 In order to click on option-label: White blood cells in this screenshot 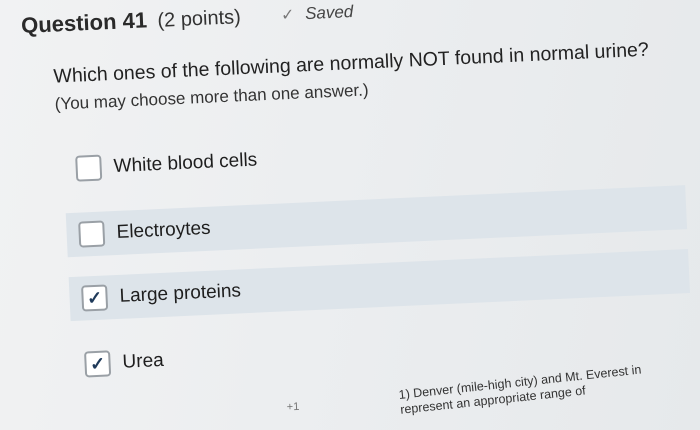, I will do `click(185, 163)`.